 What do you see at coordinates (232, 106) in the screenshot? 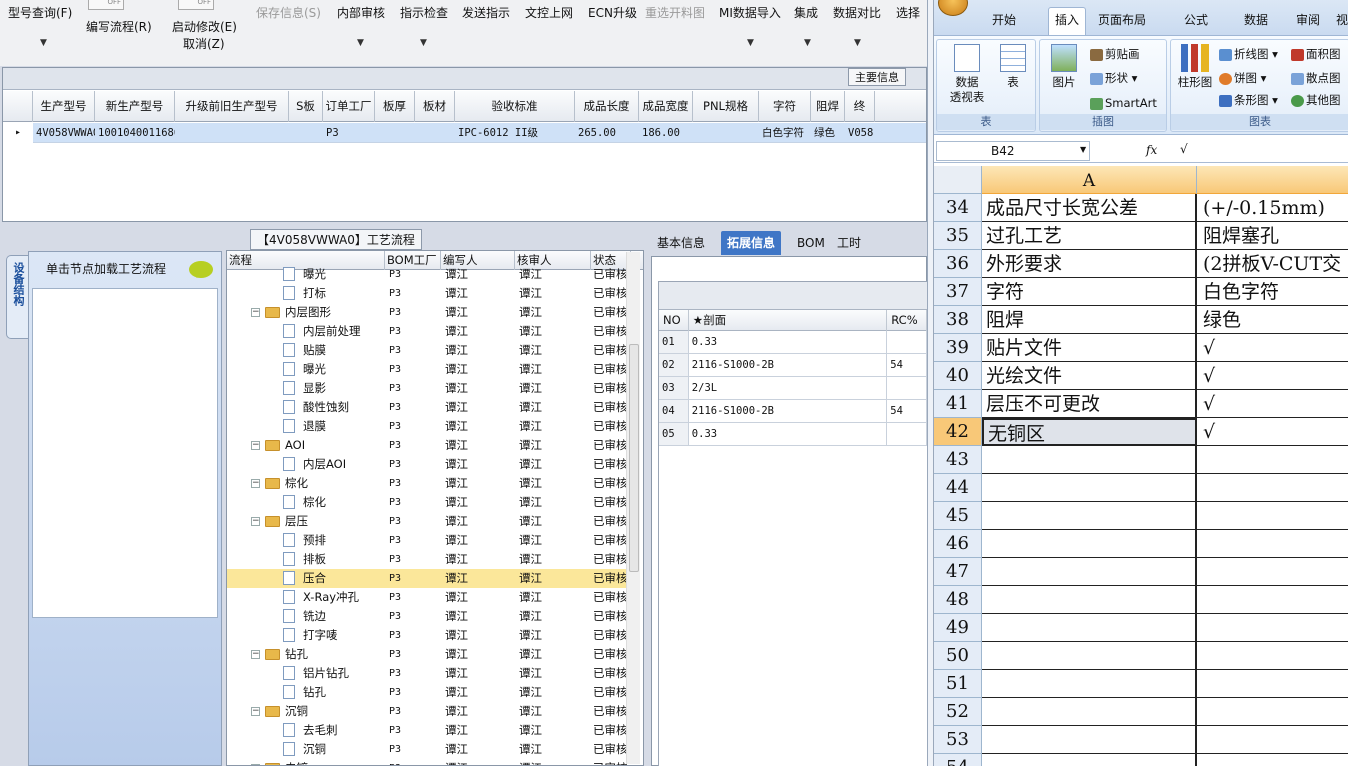
I see `grid-column-header: 升级前旧生产型号` at bounding box center [232, 106].